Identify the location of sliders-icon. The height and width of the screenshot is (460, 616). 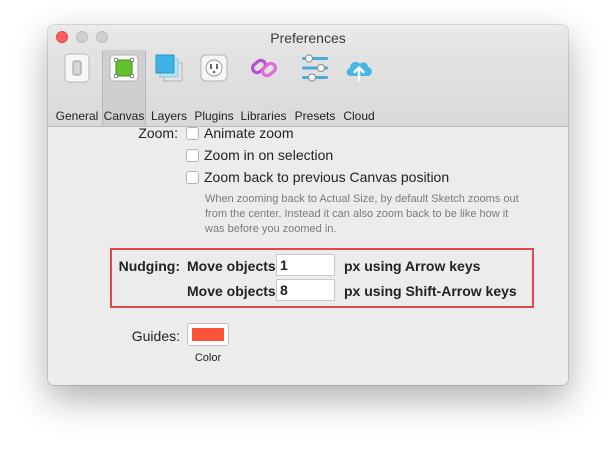
(315, 68).